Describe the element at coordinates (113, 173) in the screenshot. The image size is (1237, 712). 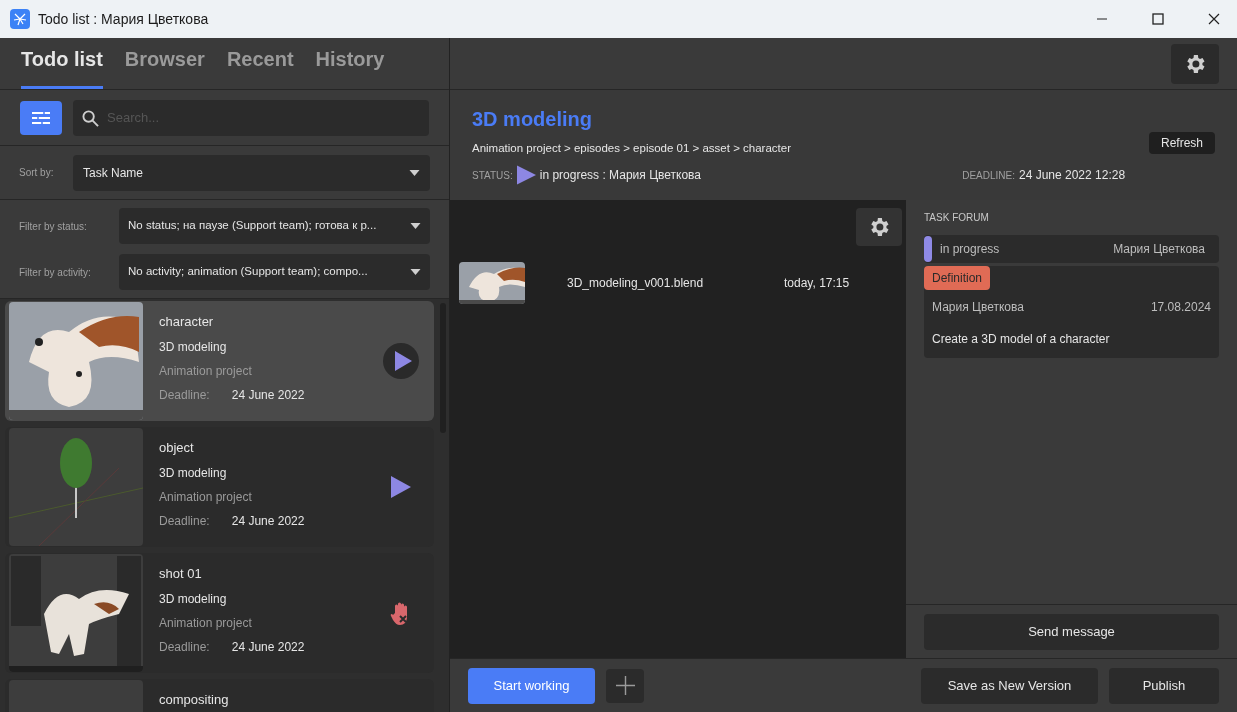
I see `sort-value: Task Name` at that location.